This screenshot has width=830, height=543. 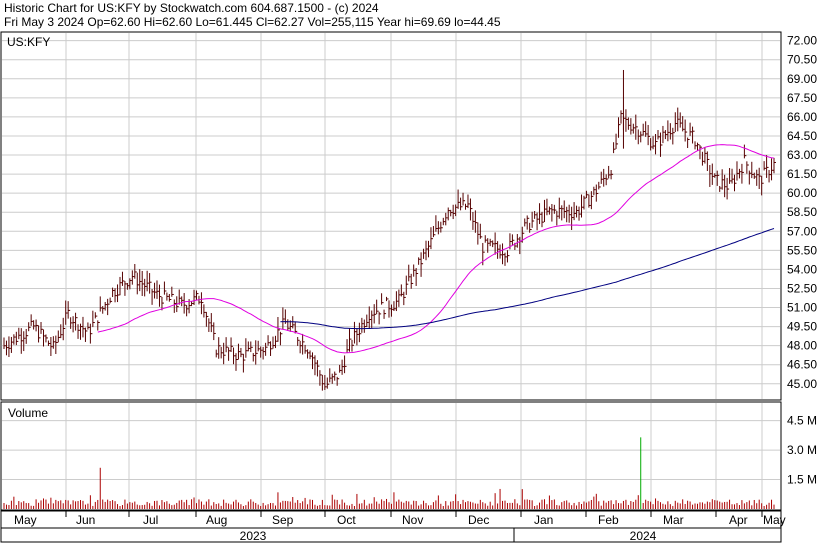 What do you see at coordinates (802, 288) in the screenshot?
I see `price-tick-label: 52.50` at bounding box center [802, 288].